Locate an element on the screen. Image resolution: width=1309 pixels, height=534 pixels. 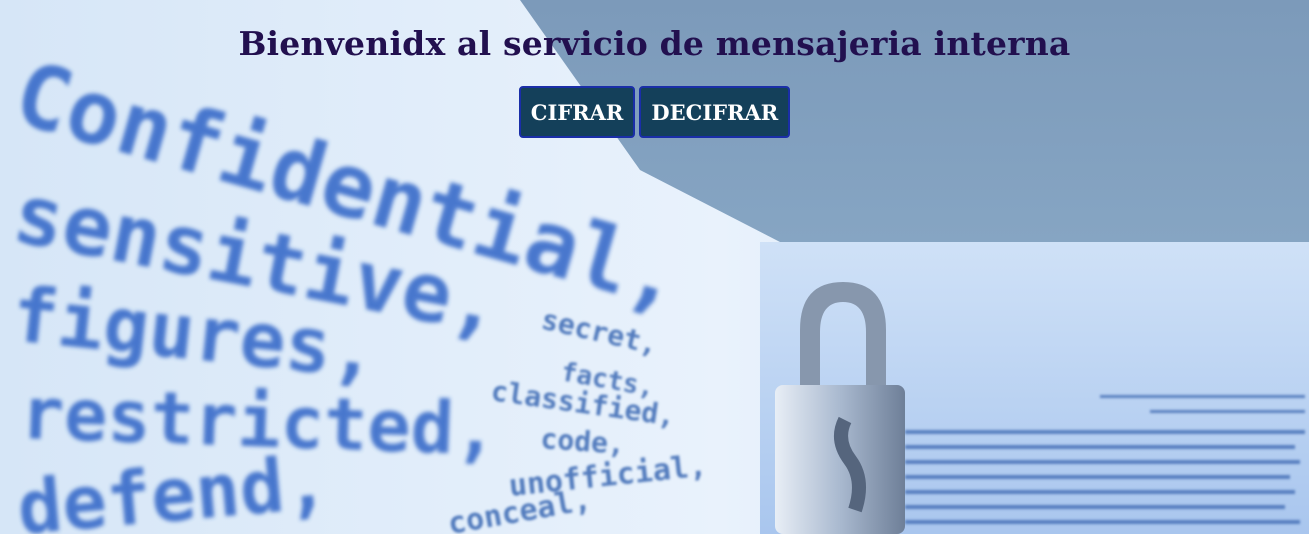
action-buttons: CIFRAR DECIFRAR is located at coordinates (654, 112).